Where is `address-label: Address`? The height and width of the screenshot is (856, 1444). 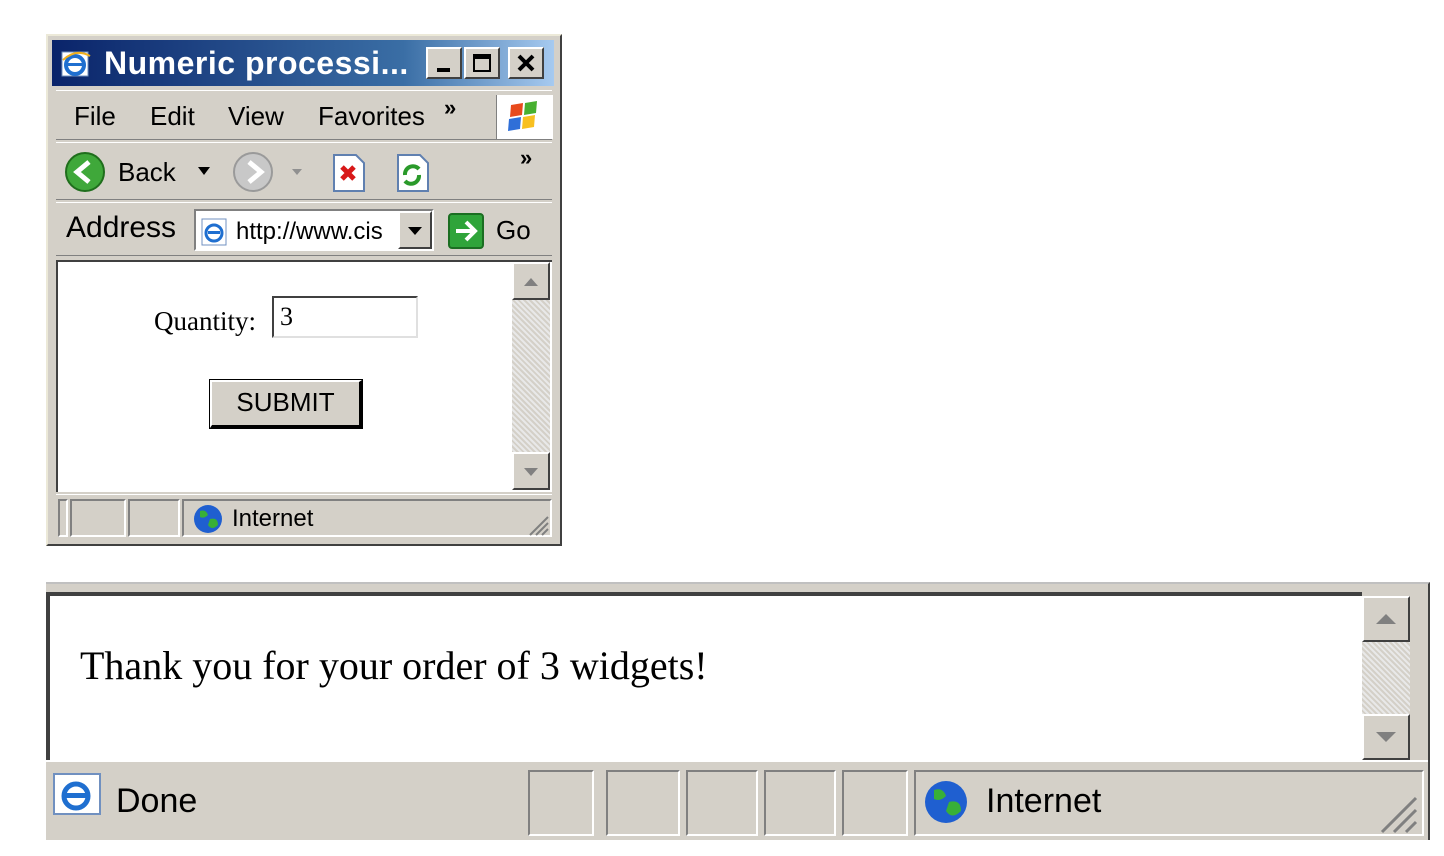 address-label: Address is located at coordinates (121, 227).